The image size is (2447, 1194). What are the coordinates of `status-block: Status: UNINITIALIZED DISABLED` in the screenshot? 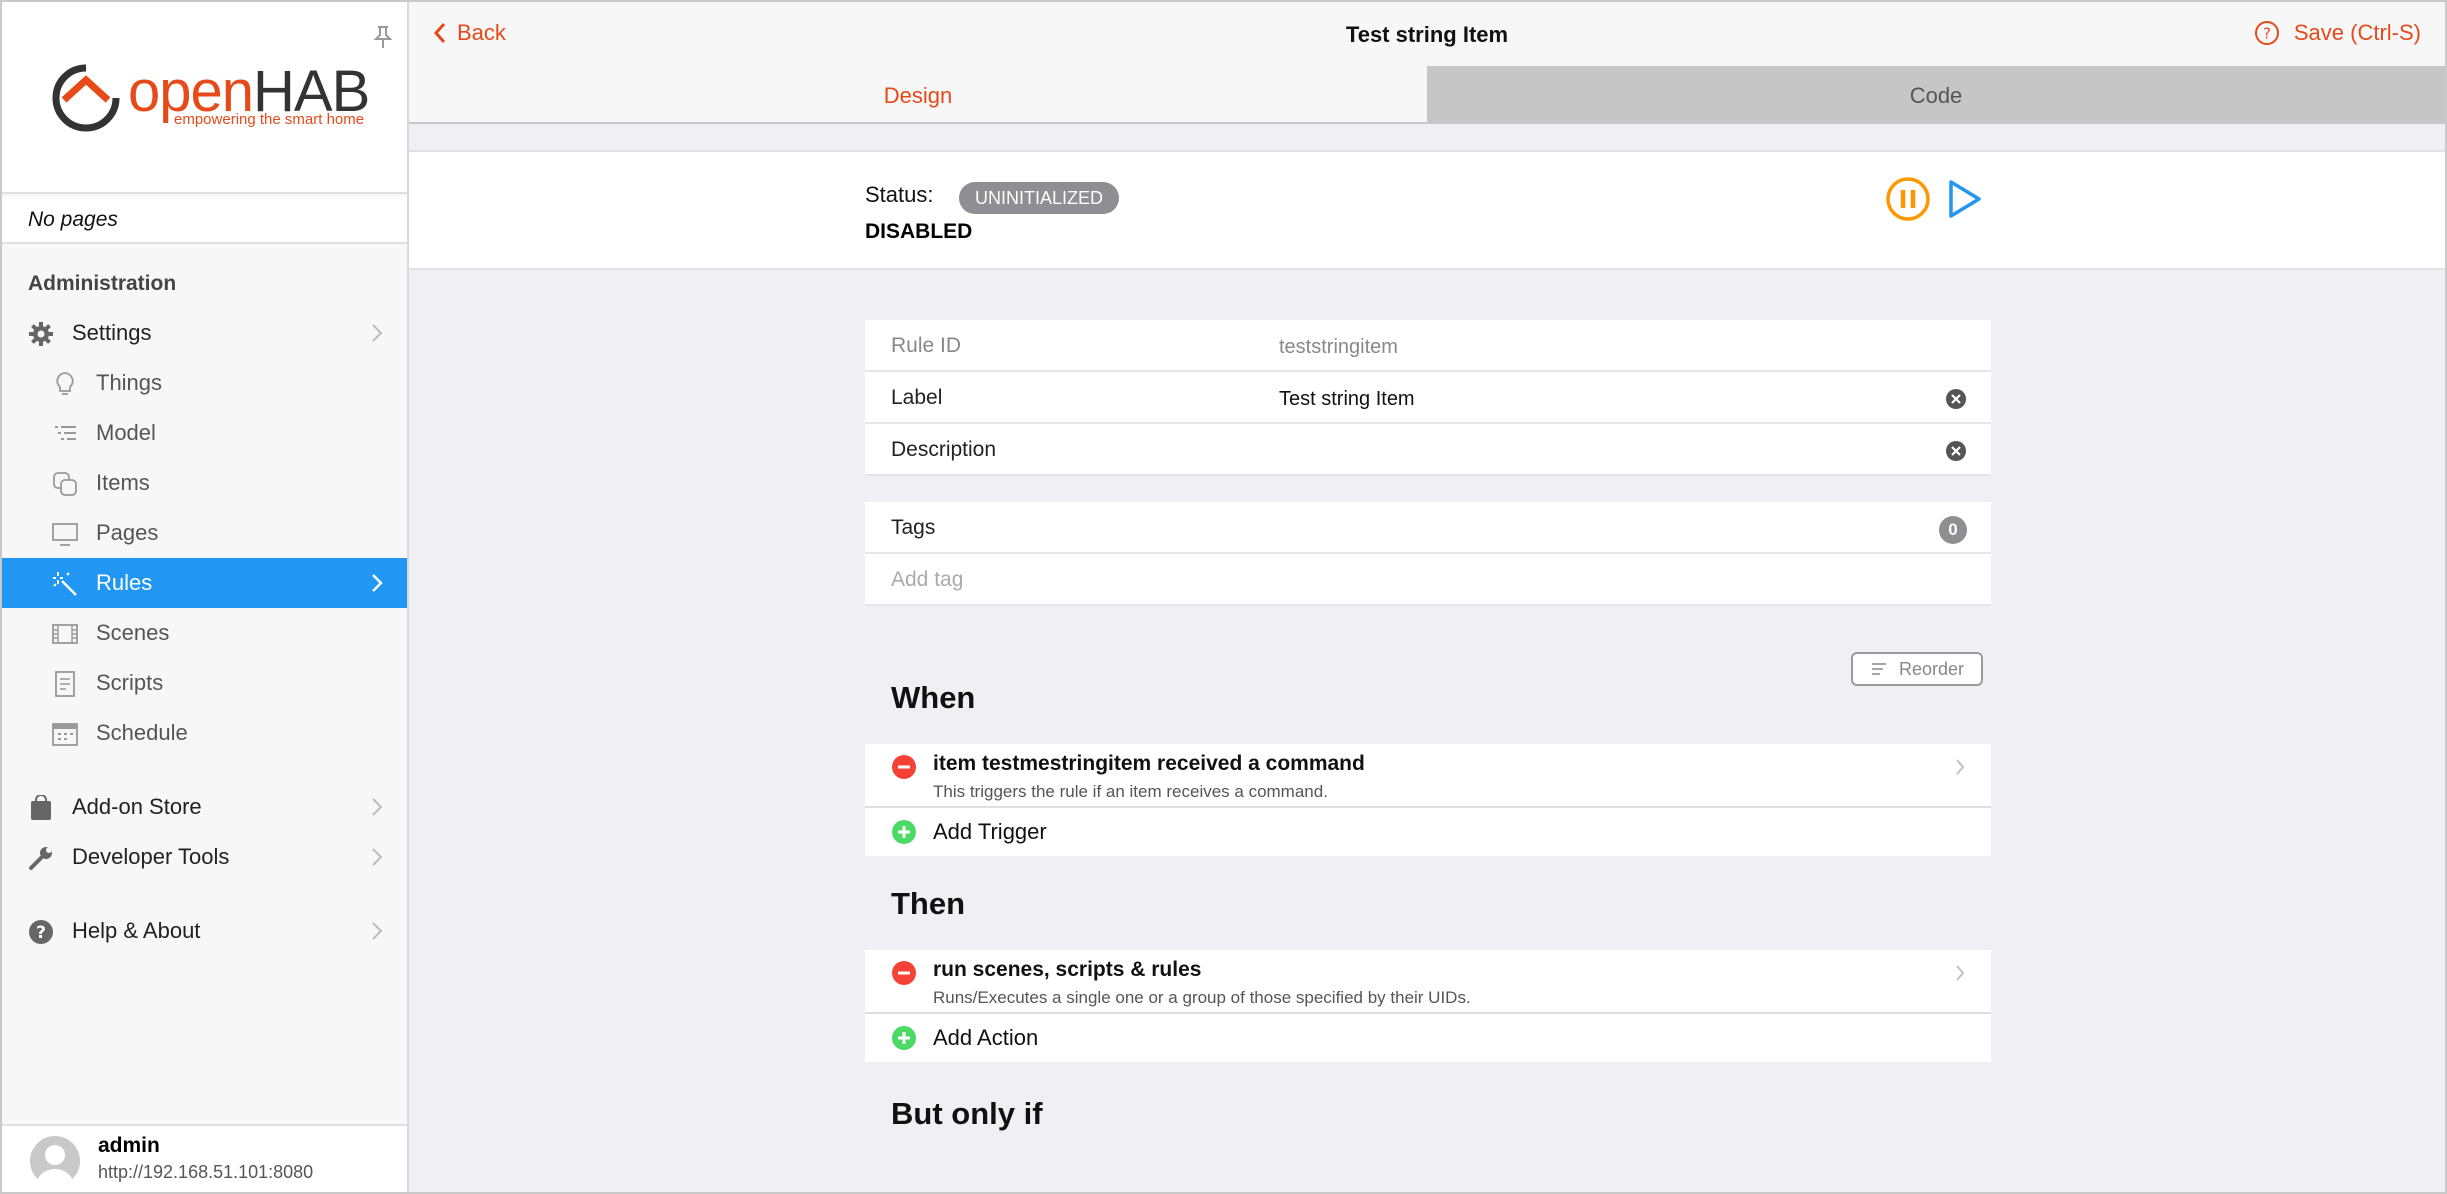 It's located at (1427, 210).